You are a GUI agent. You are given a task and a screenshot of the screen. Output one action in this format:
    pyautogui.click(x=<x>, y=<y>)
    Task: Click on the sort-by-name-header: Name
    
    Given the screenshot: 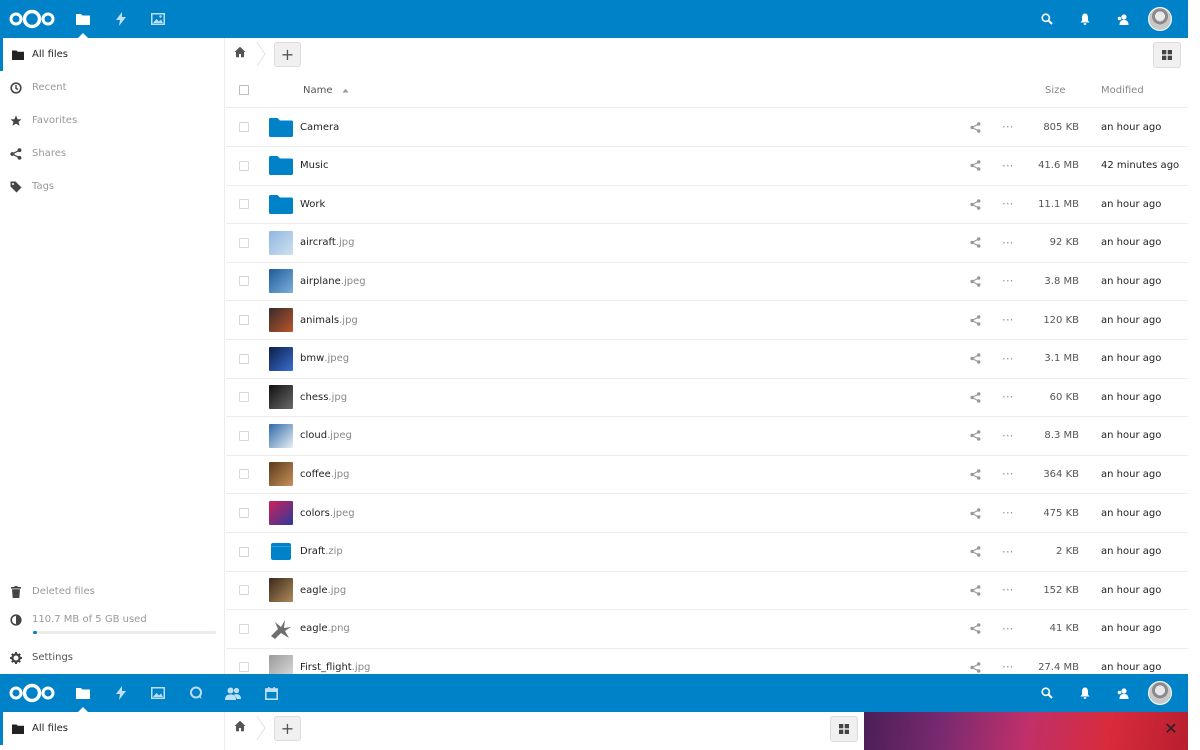 What is the action you would take?
    pyautogui.click(x=326, y=90)
    